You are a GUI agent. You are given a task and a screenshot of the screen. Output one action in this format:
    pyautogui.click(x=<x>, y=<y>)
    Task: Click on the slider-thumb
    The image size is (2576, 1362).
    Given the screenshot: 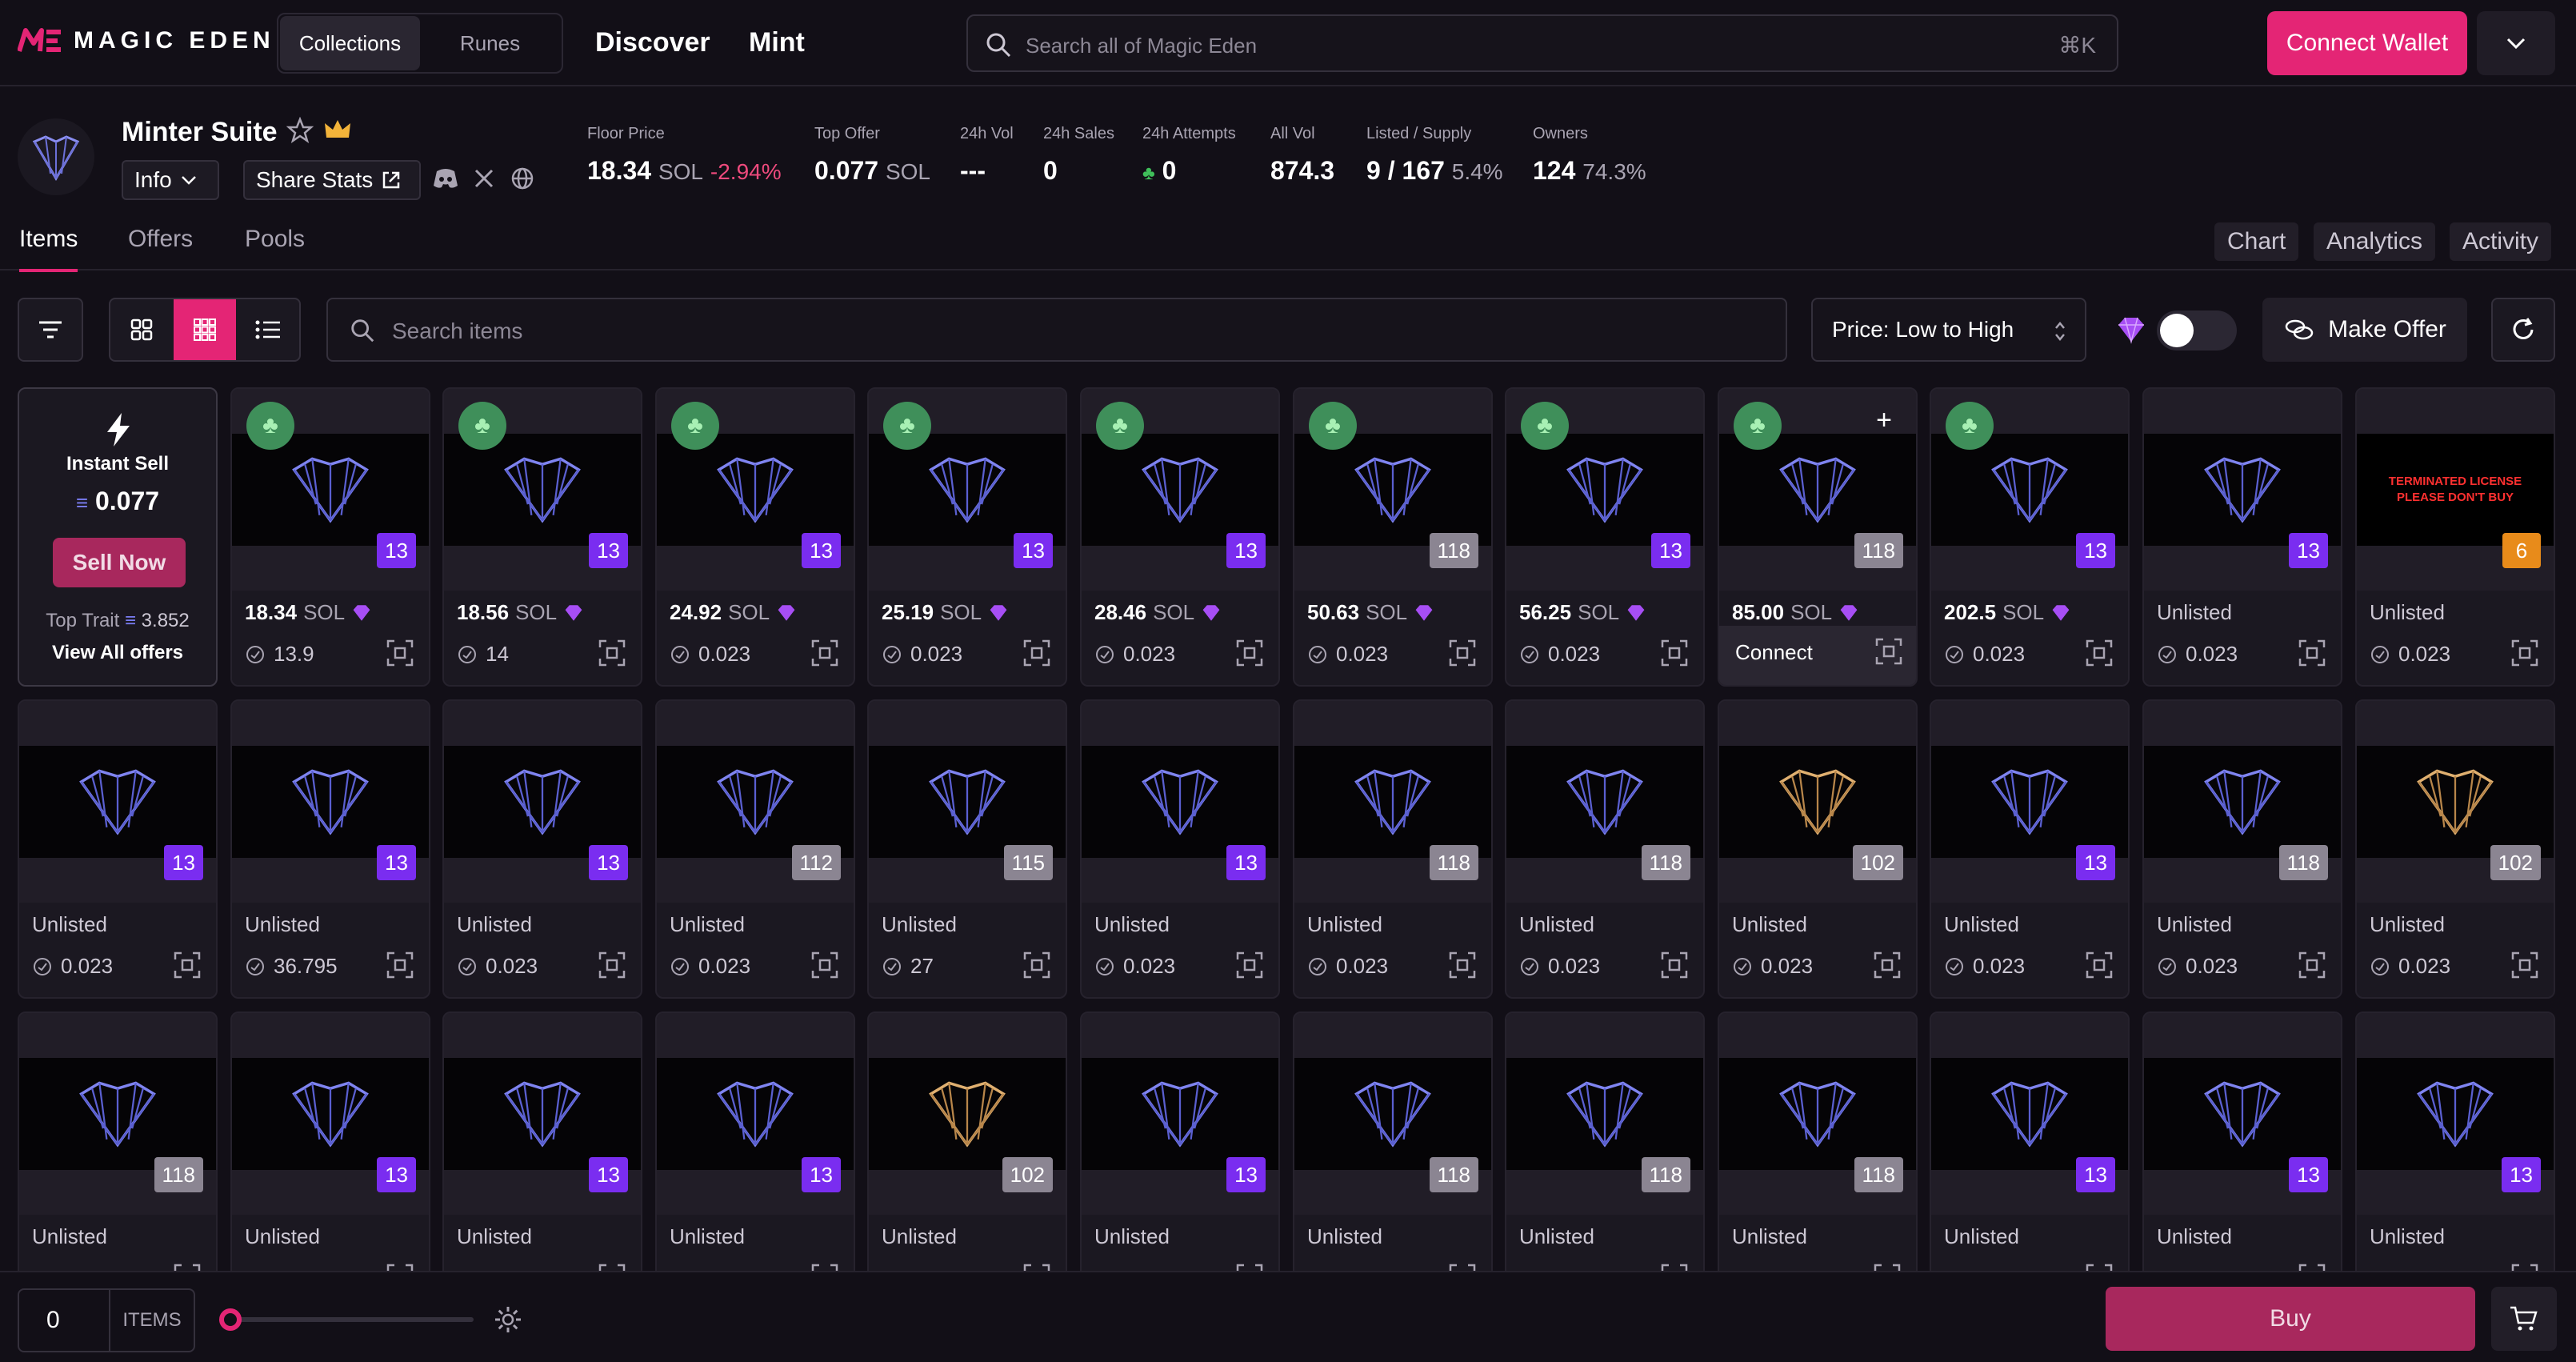 What is the action you would take?
    pyautogui.click(x=230, y=1319)
    